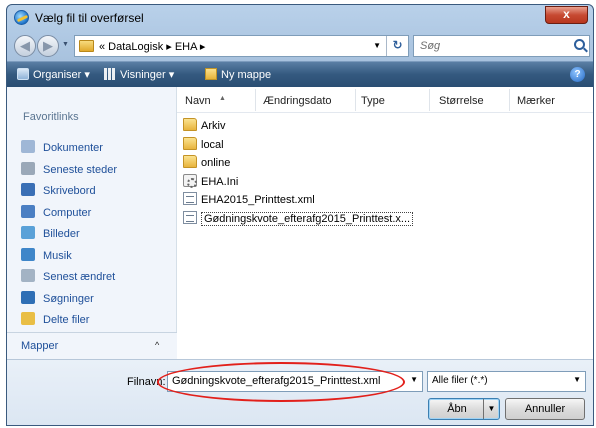 This screenshot has width=596, height=428. What do you see at coordinates (61, 75) in the screenshot?
I see `organize-label: Organiser ▾` at bounding box center [61, 75].